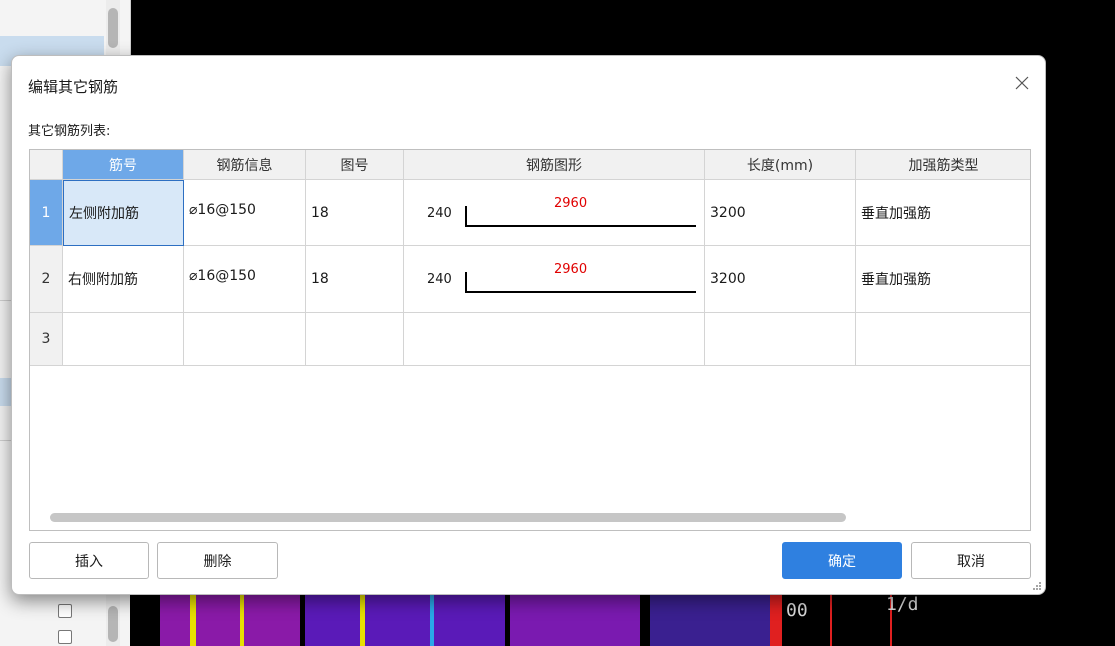  What do you see at coordinates (1037, 586) in the screenshot?
I see `resize-grip-icon` at bounding box center [1037, 586].